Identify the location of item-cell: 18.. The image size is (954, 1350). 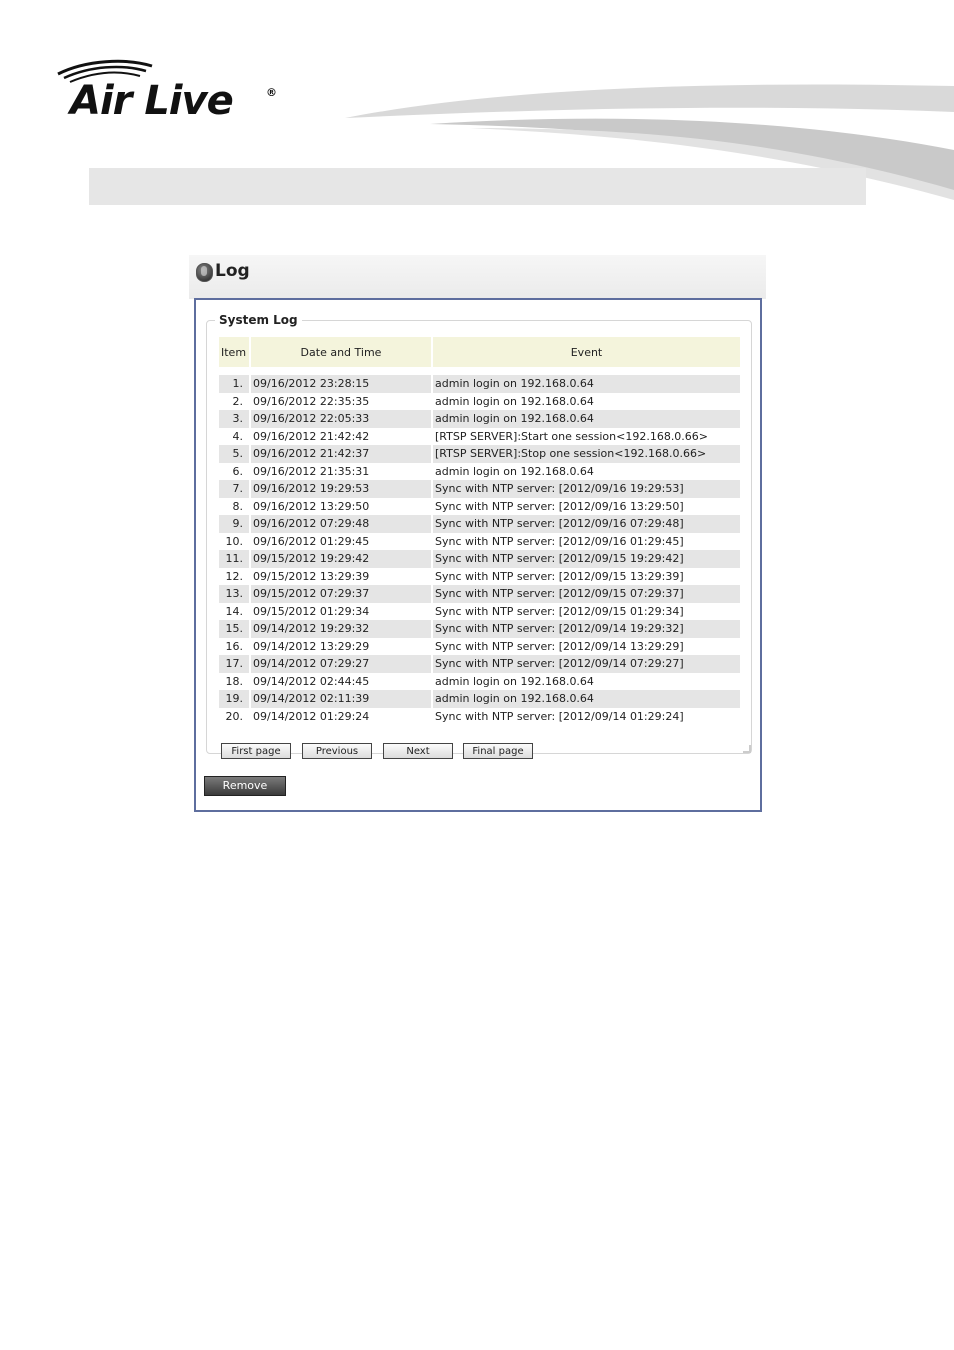
(234, 681).